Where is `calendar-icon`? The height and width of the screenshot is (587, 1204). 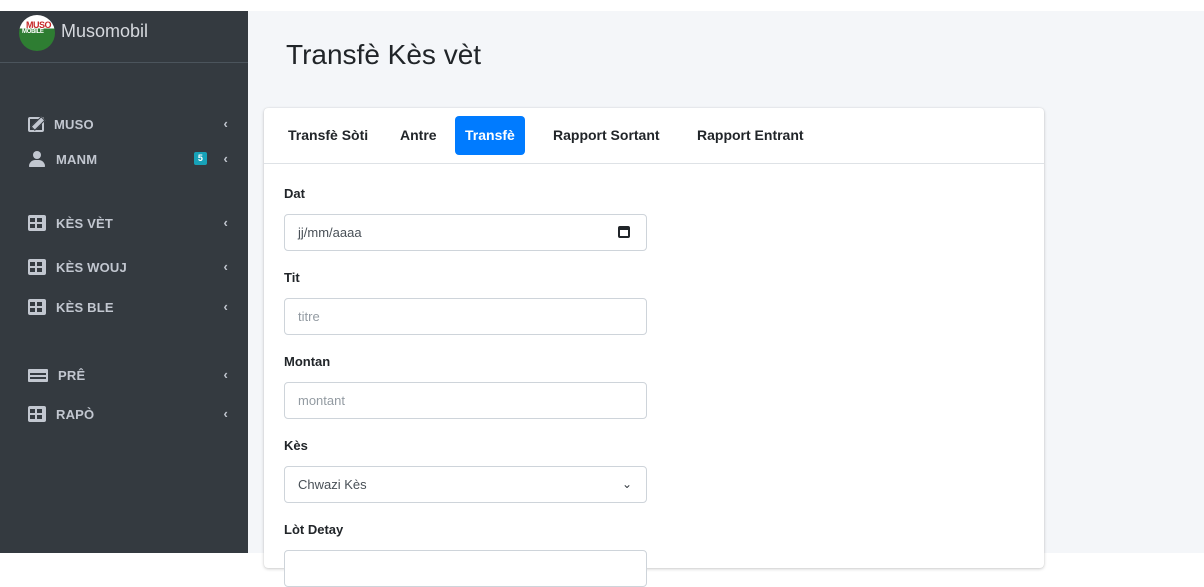 calendar-icon is located at coordinates (624, 232).